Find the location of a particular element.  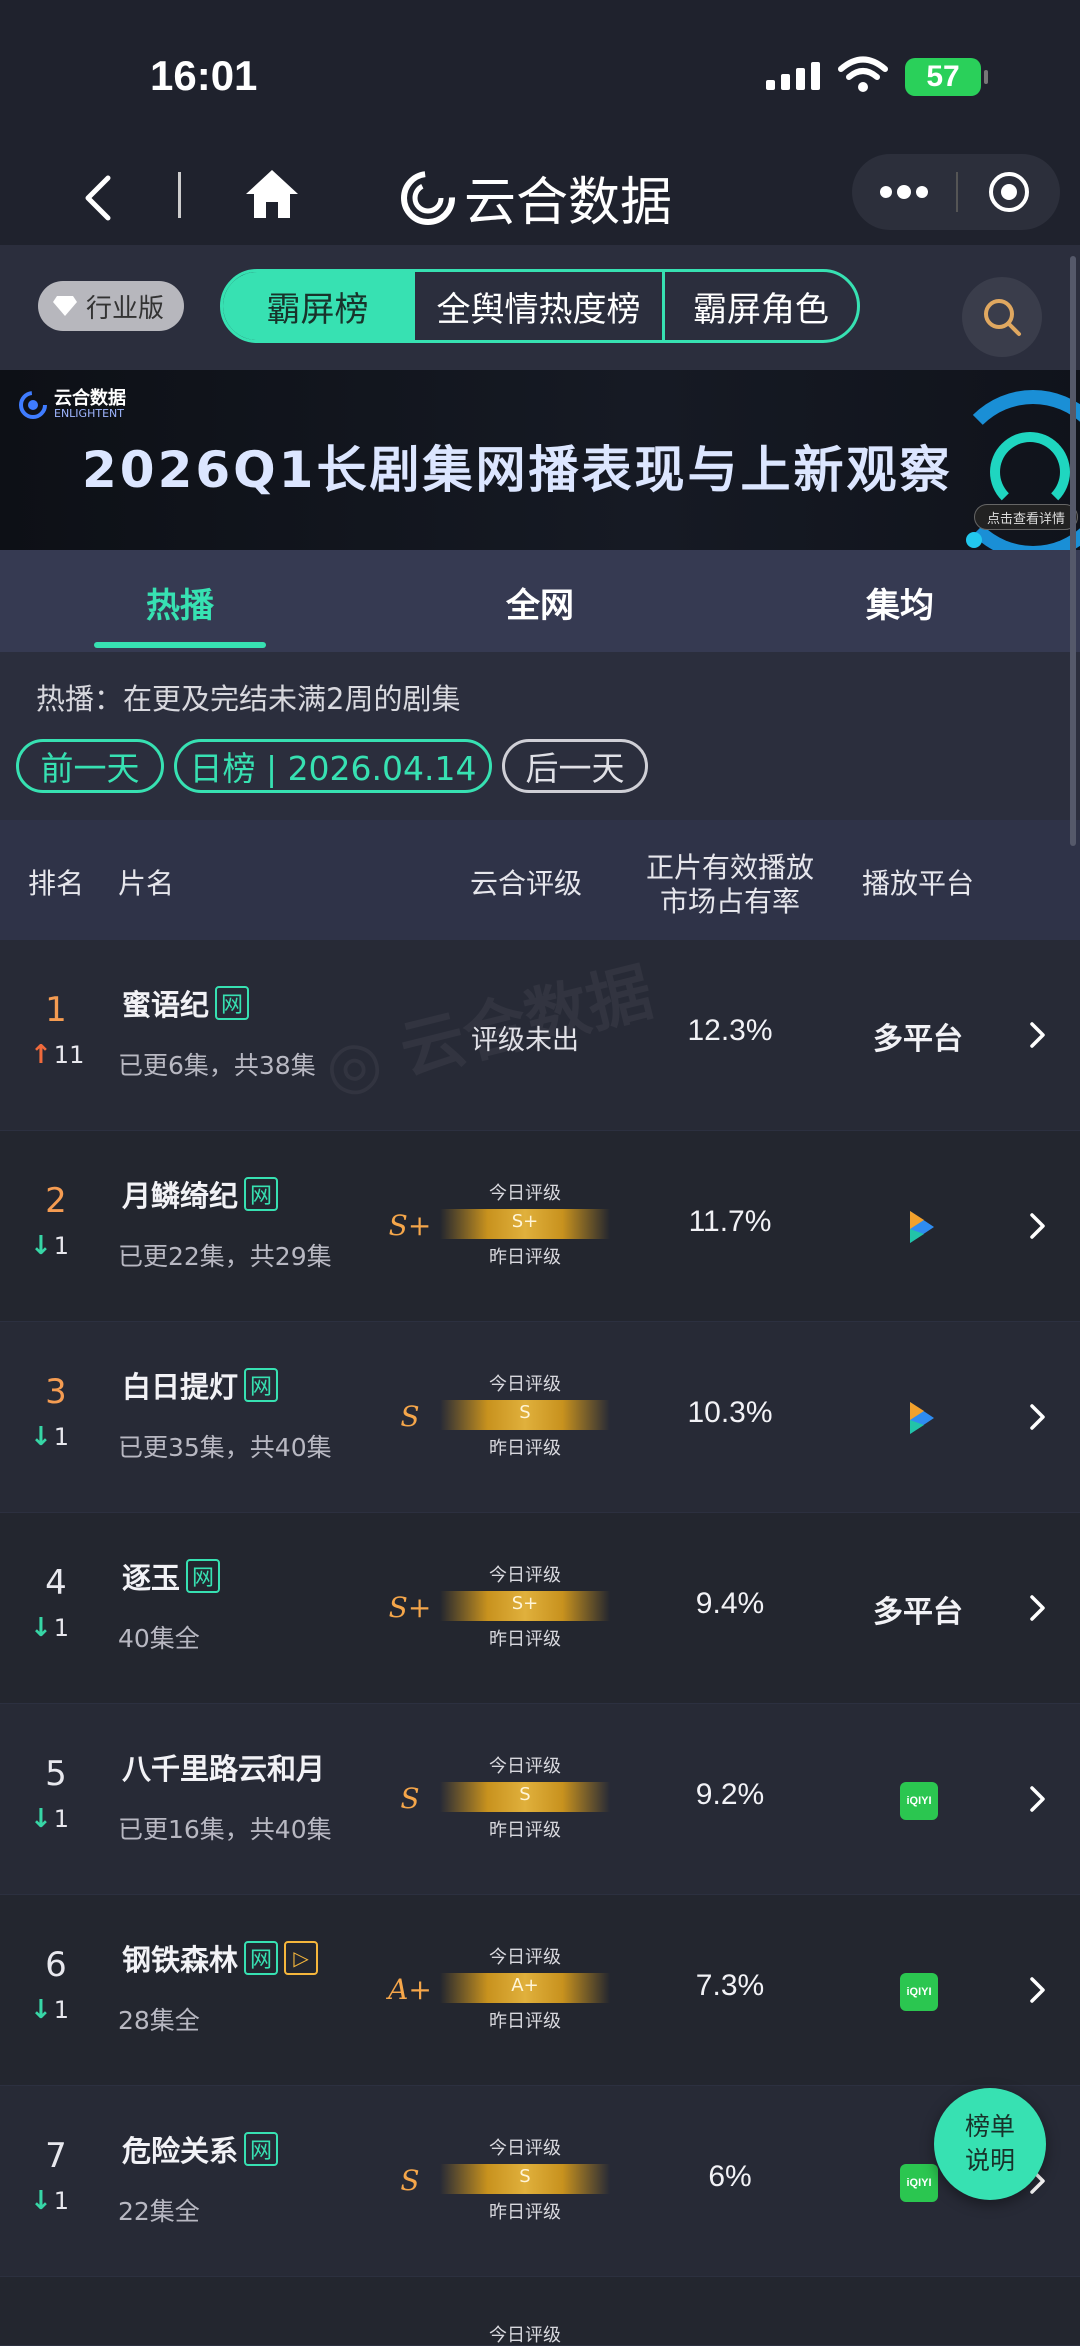

table-row: 4 ↓ 1 逐玉 网 40集全 S+ 今日评级 S+ 昨日评级 9.4% 多平台 is located at coordinates (540, 1608).